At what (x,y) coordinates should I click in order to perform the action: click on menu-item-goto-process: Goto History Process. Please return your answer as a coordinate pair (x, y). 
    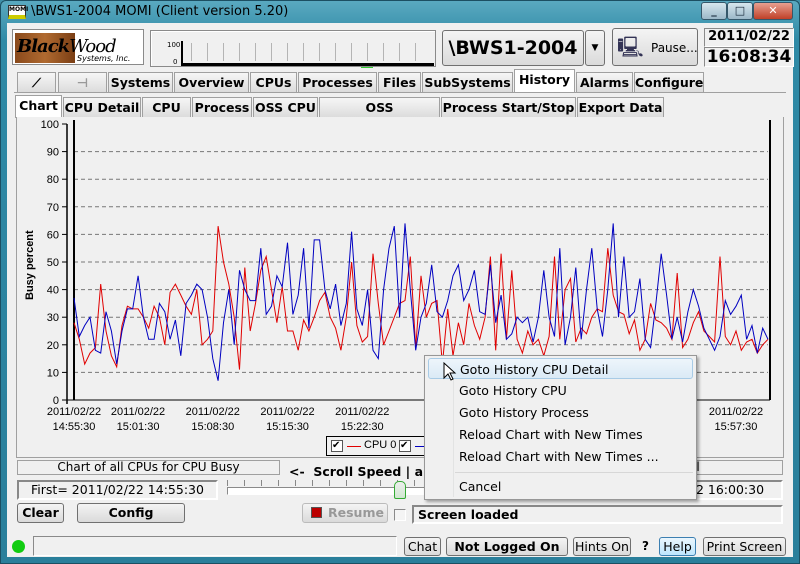
    Looking at the image, I should click on (560, 412).